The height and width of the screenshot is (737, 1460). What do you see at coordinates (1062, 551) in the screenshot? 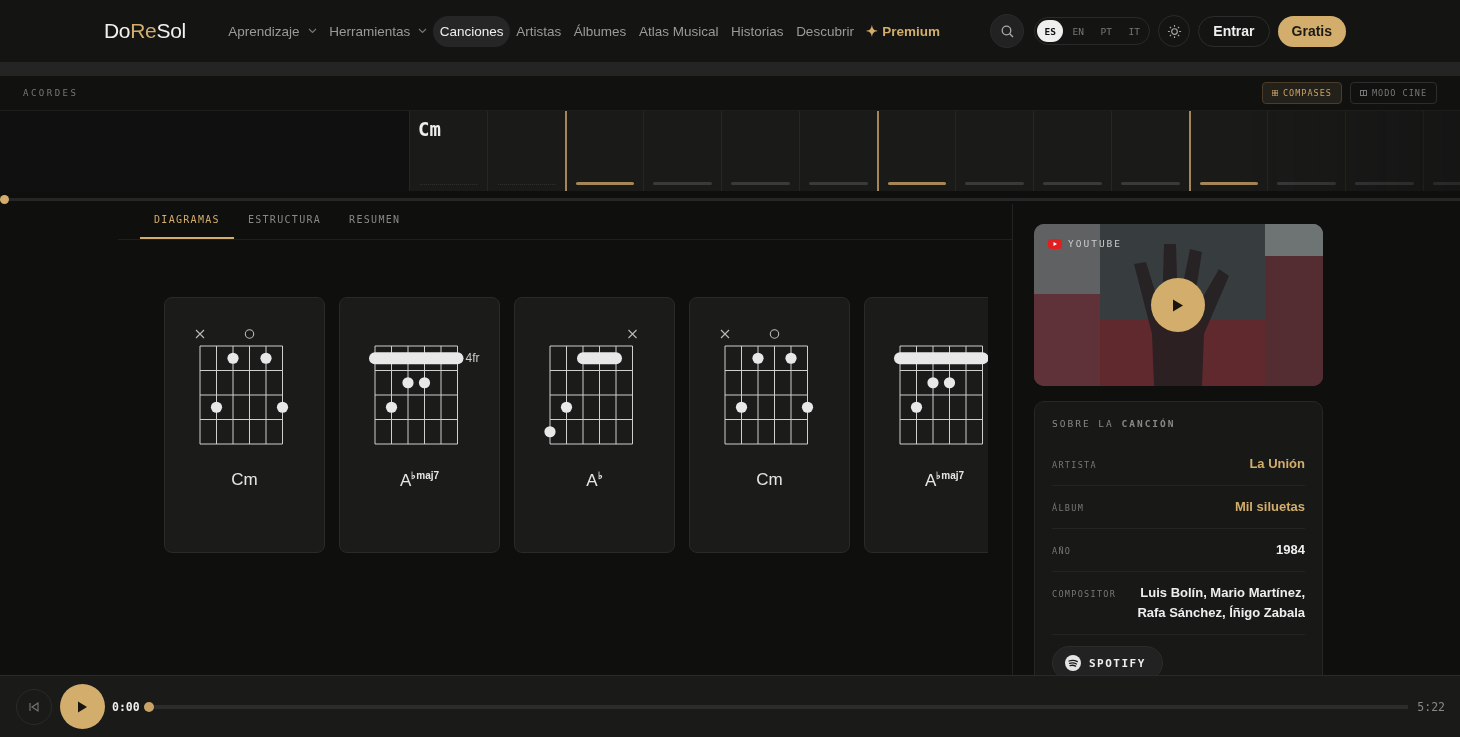
I see `info-label: AÑO` at bounding box center [1062, 551].